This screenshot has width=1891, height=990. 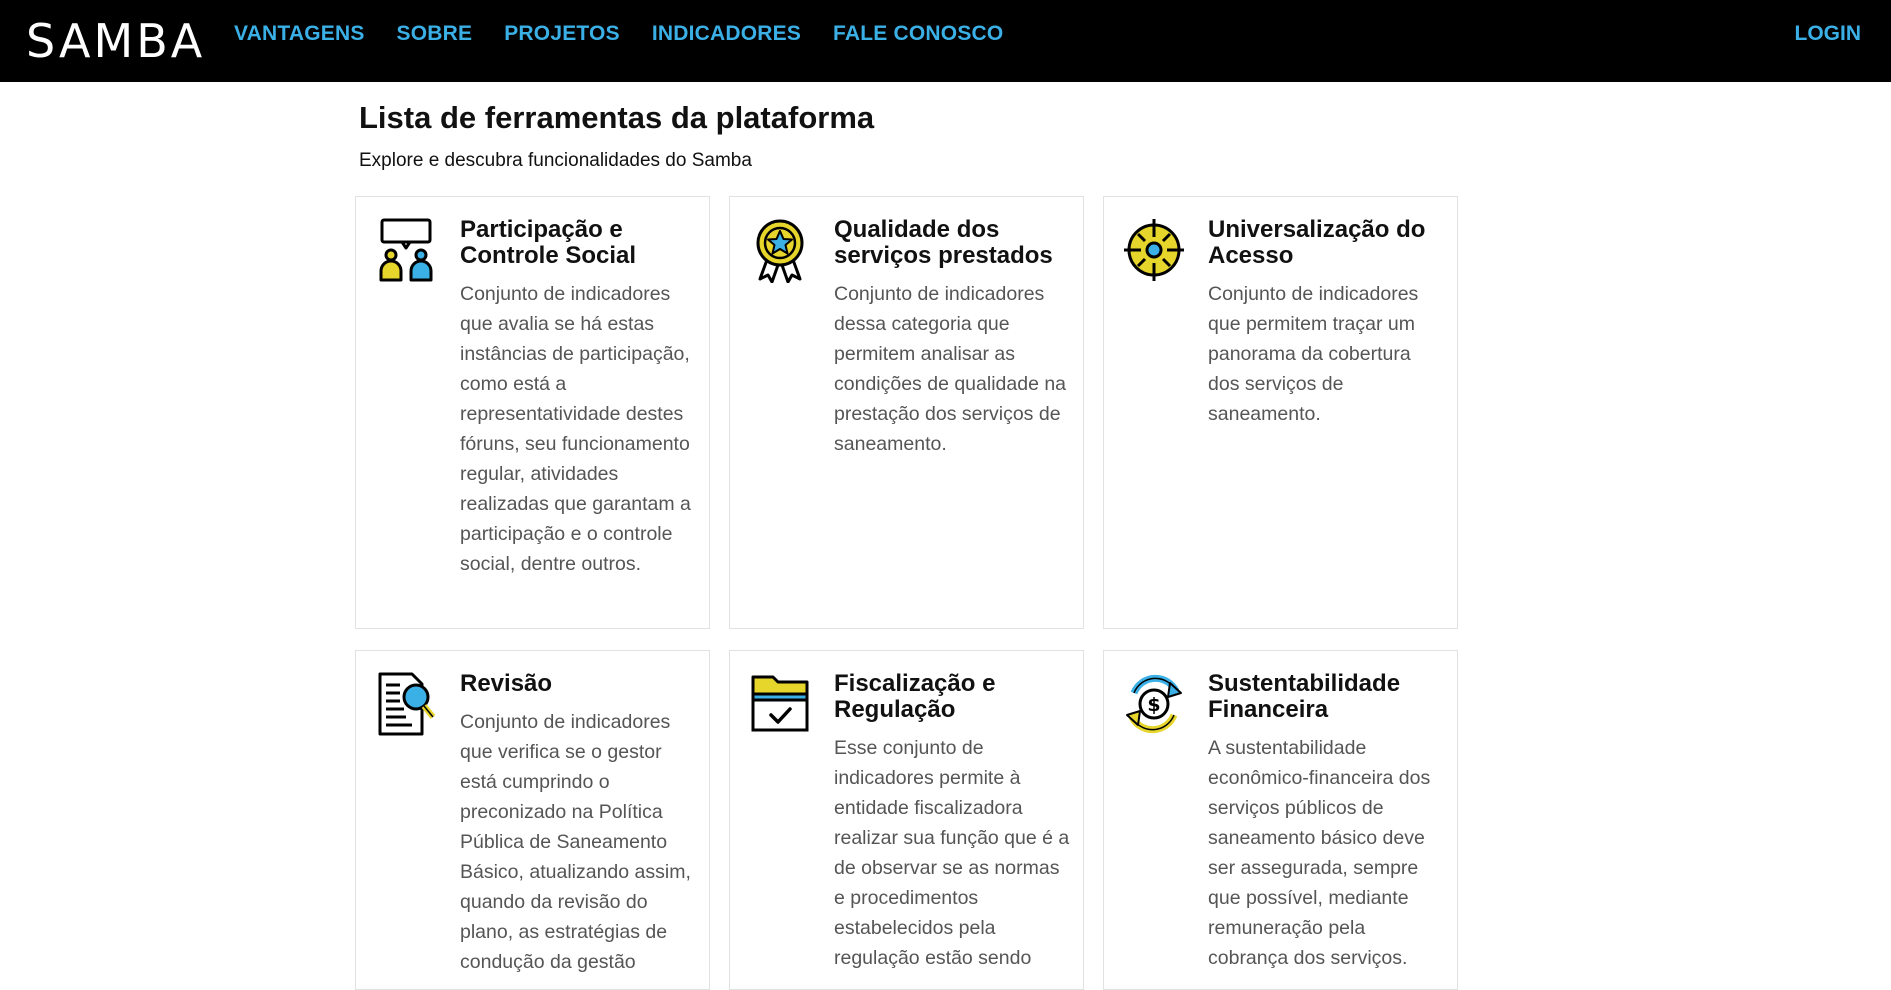 What do you see at coordinates (1304, 696) in the screenshot?
I see `card-title: Sustentabilidade Financeira` at bounding box center [1304, 696].